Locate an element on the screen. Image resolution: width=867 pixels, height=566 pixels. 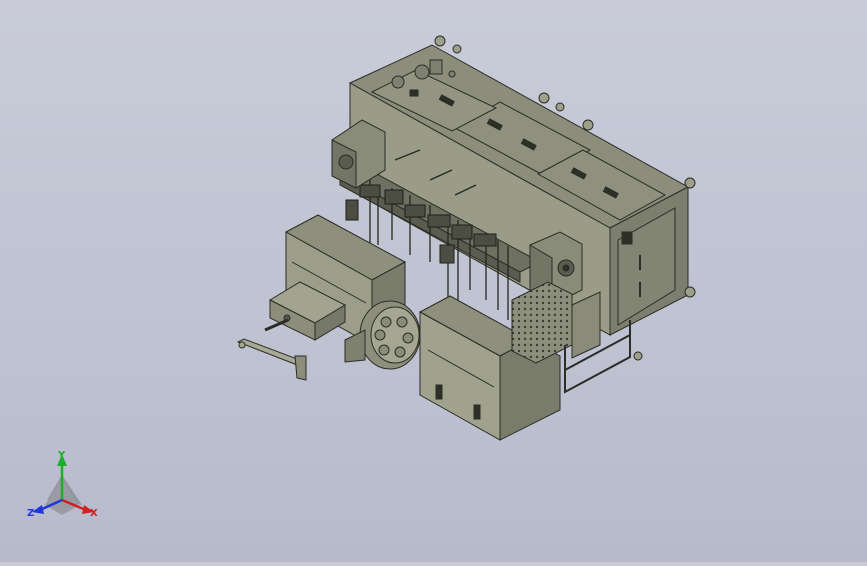
perforated-plate is located at coordinates (542, 322).